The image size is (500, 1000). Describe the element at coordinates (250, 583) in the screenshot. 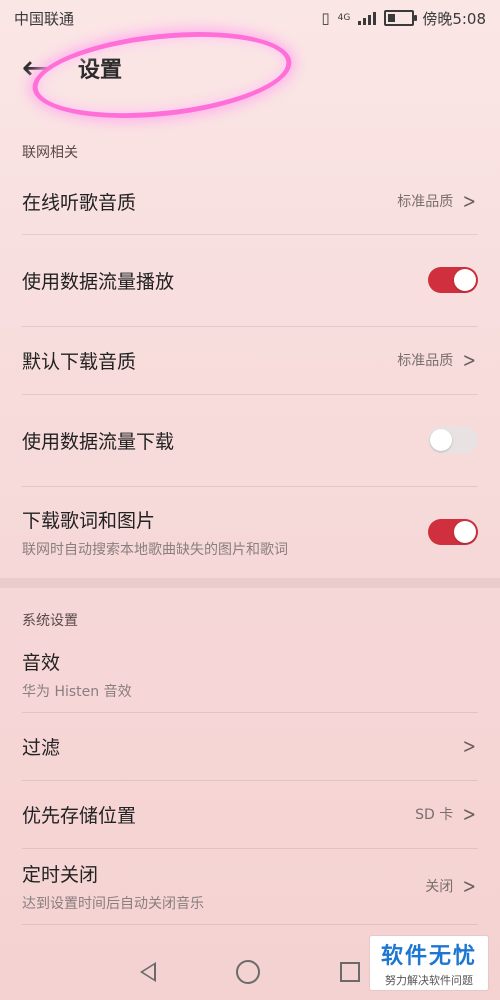

I see `section-divider` at that location.